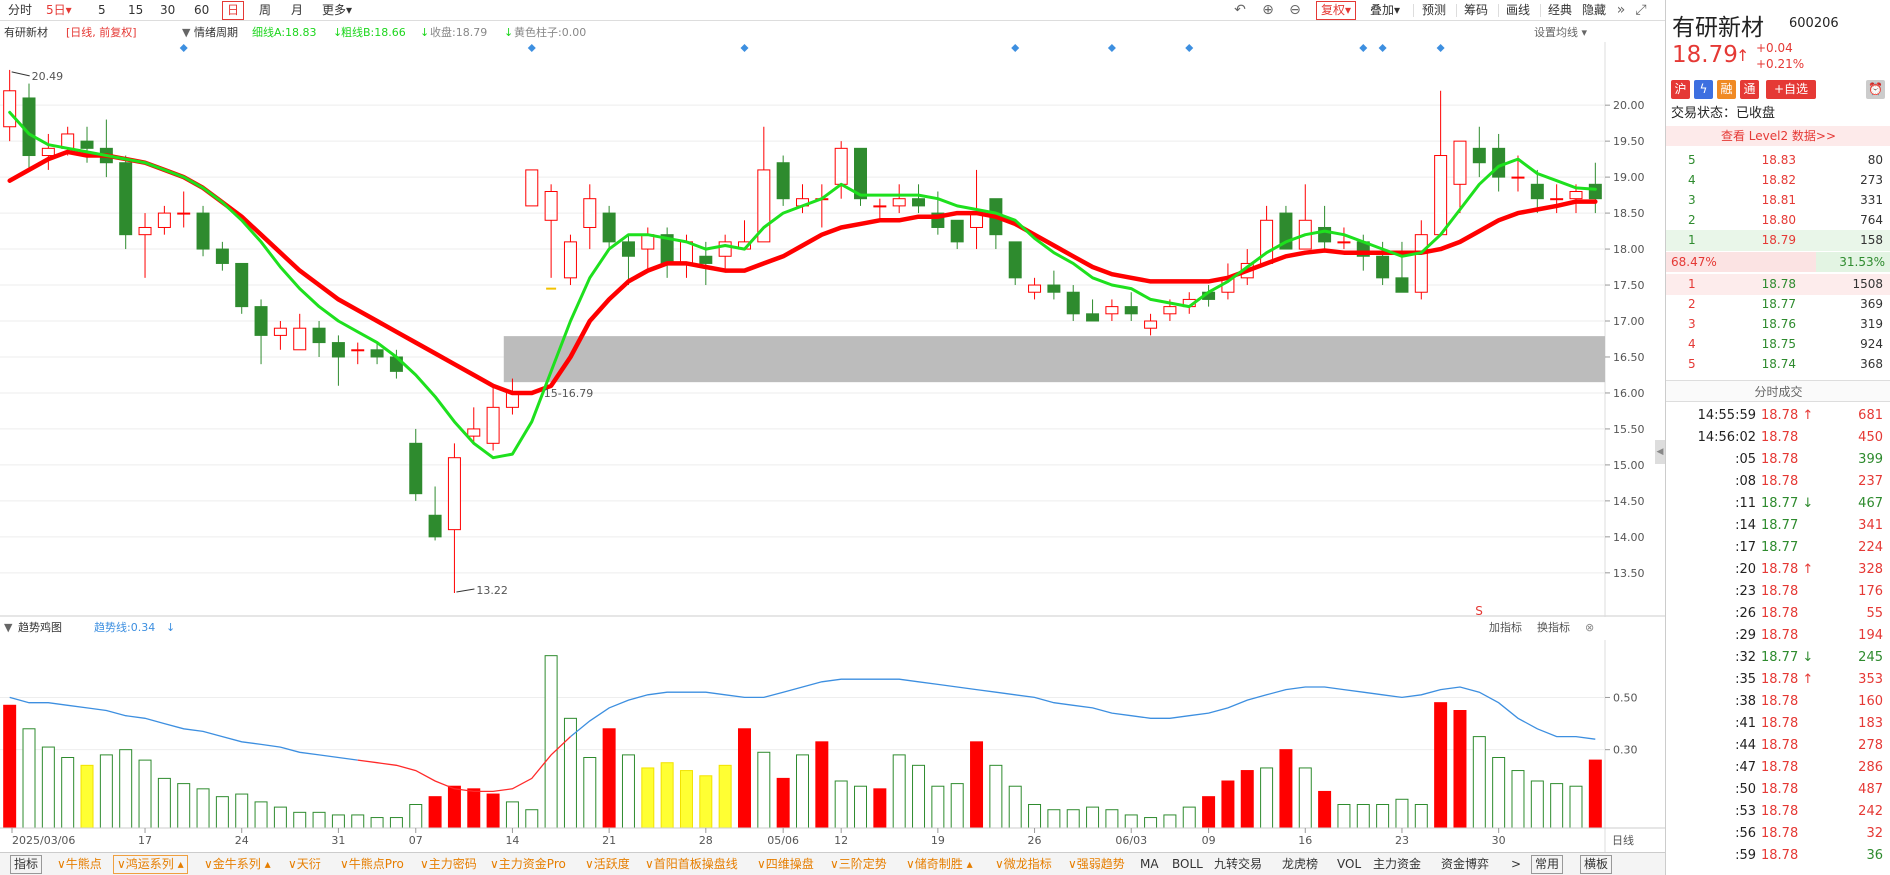 The image size is (1890, 875). Describe the element at coordinates (1778, 344) in the screenshot. I see `bid-row: 4 18.75 924` at that location.